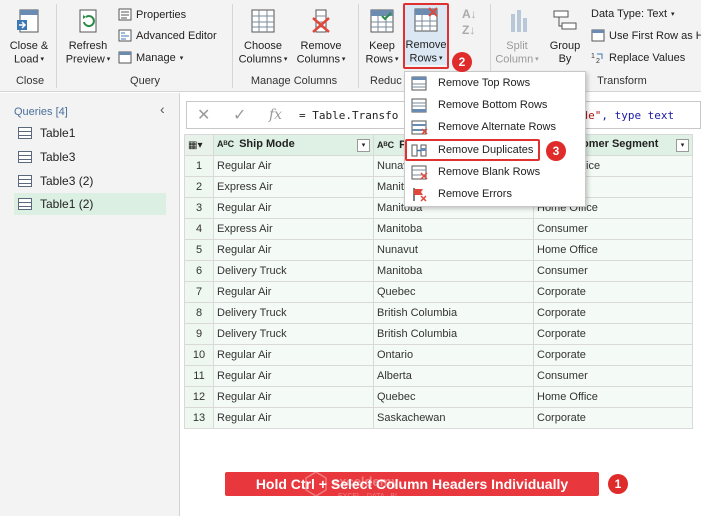  What do you see at coordinates (497, 105) in the screenshot?
I see `menu-item-remove-bottom-rows: Remove Bottom Rows` at bounding box center [497, 105].